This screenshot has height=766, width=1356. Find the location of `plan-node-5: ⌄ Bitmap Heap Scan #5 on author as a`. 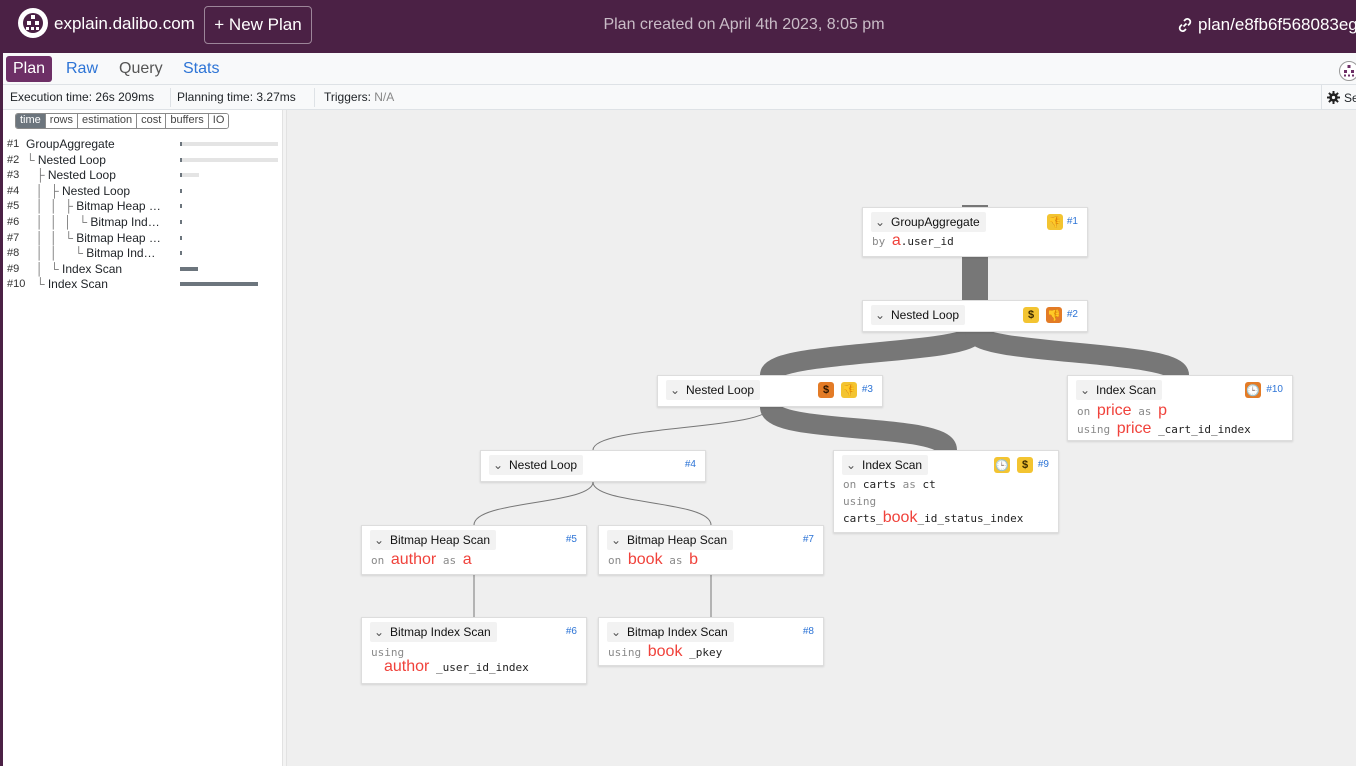

plan-node-5: ⌄ Bitmap Heap Scan #5 on author as a is located at coordinates (474, 550).